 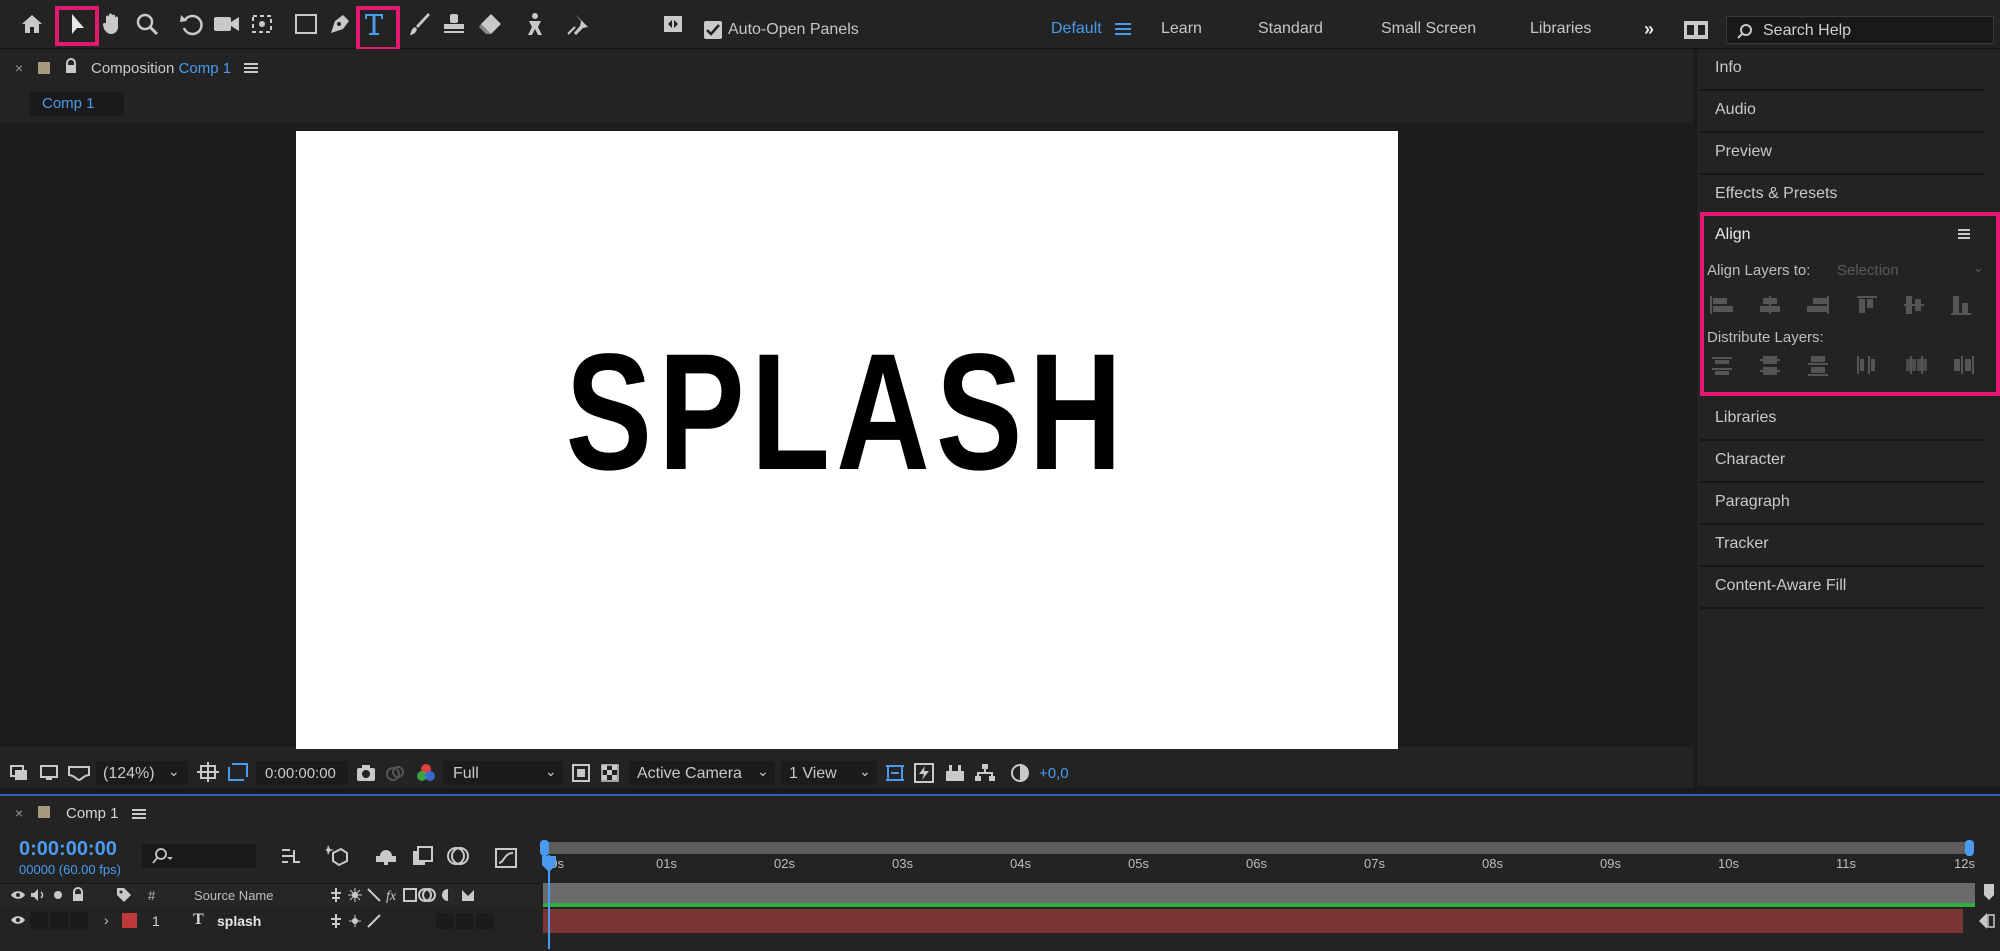 I want to click on draft-3d-icon, so click(x=337, y=855).